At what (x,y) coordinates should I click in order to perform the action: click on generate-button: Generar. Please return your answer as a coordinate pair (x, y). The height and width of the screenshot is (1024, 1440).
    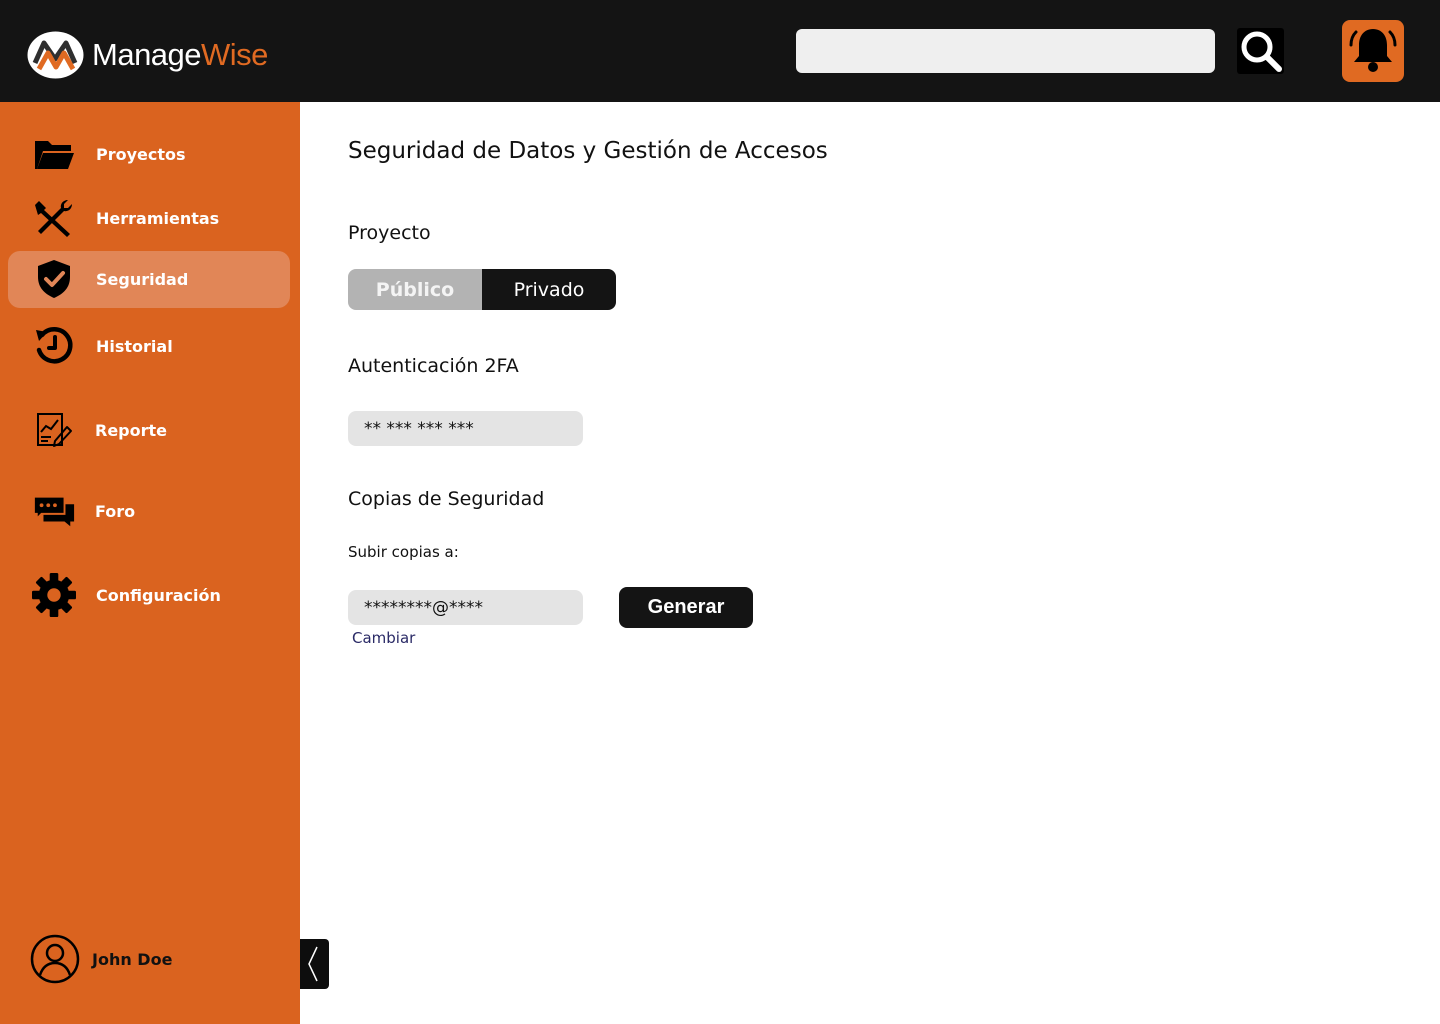
    Looking at the image, I should click on (686, 607).